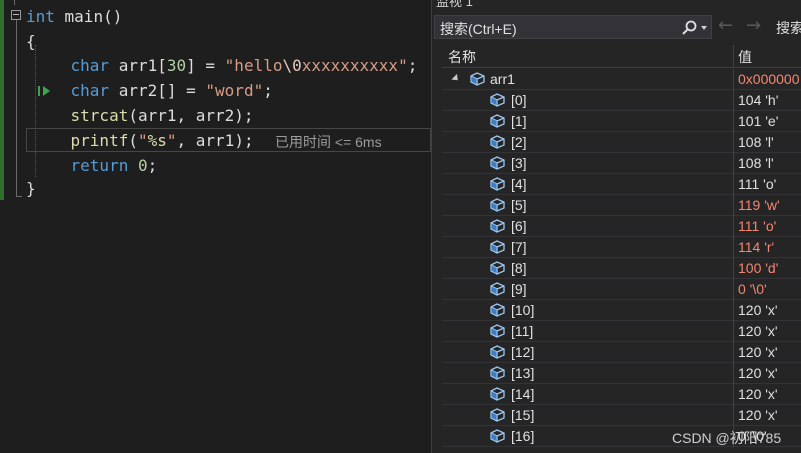  I want to click on code-token: printf, so click(80, 140).